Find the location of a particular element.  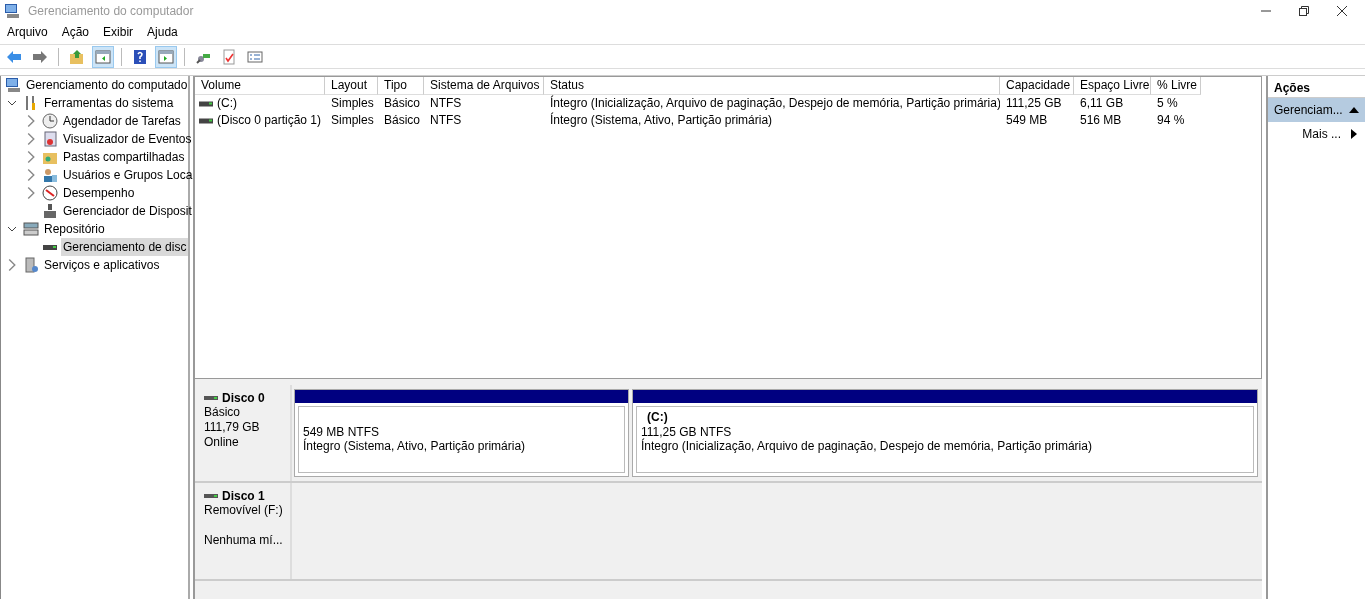

disk-detail: Removível (F:) is located at coordinates (242, 510).